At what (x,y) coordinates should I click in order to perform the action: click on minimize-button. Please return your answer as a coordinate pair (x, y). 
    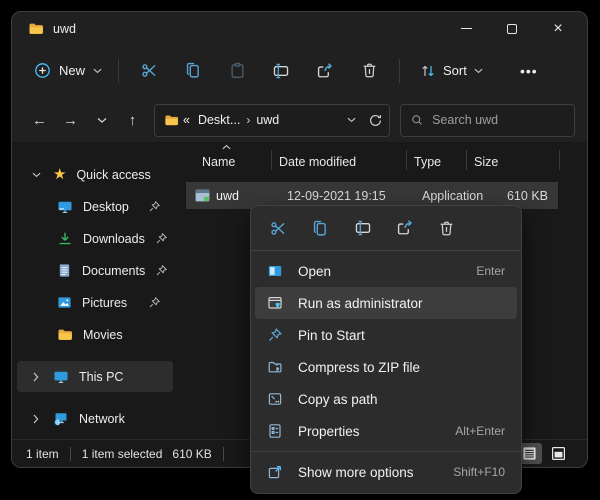
    Looking at the image, I should click on (466, 28).